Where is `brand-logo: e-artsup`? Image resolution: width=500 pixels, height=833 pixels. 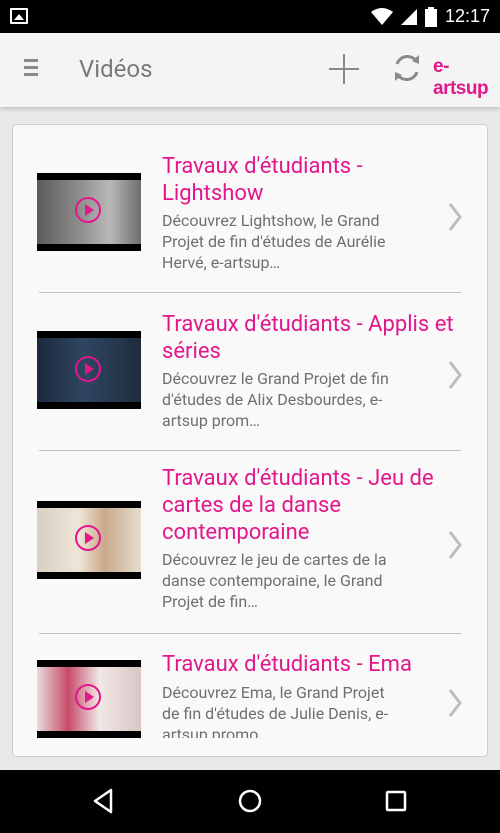 brand-logo: e-artsup is located at coordinates (466, 78).